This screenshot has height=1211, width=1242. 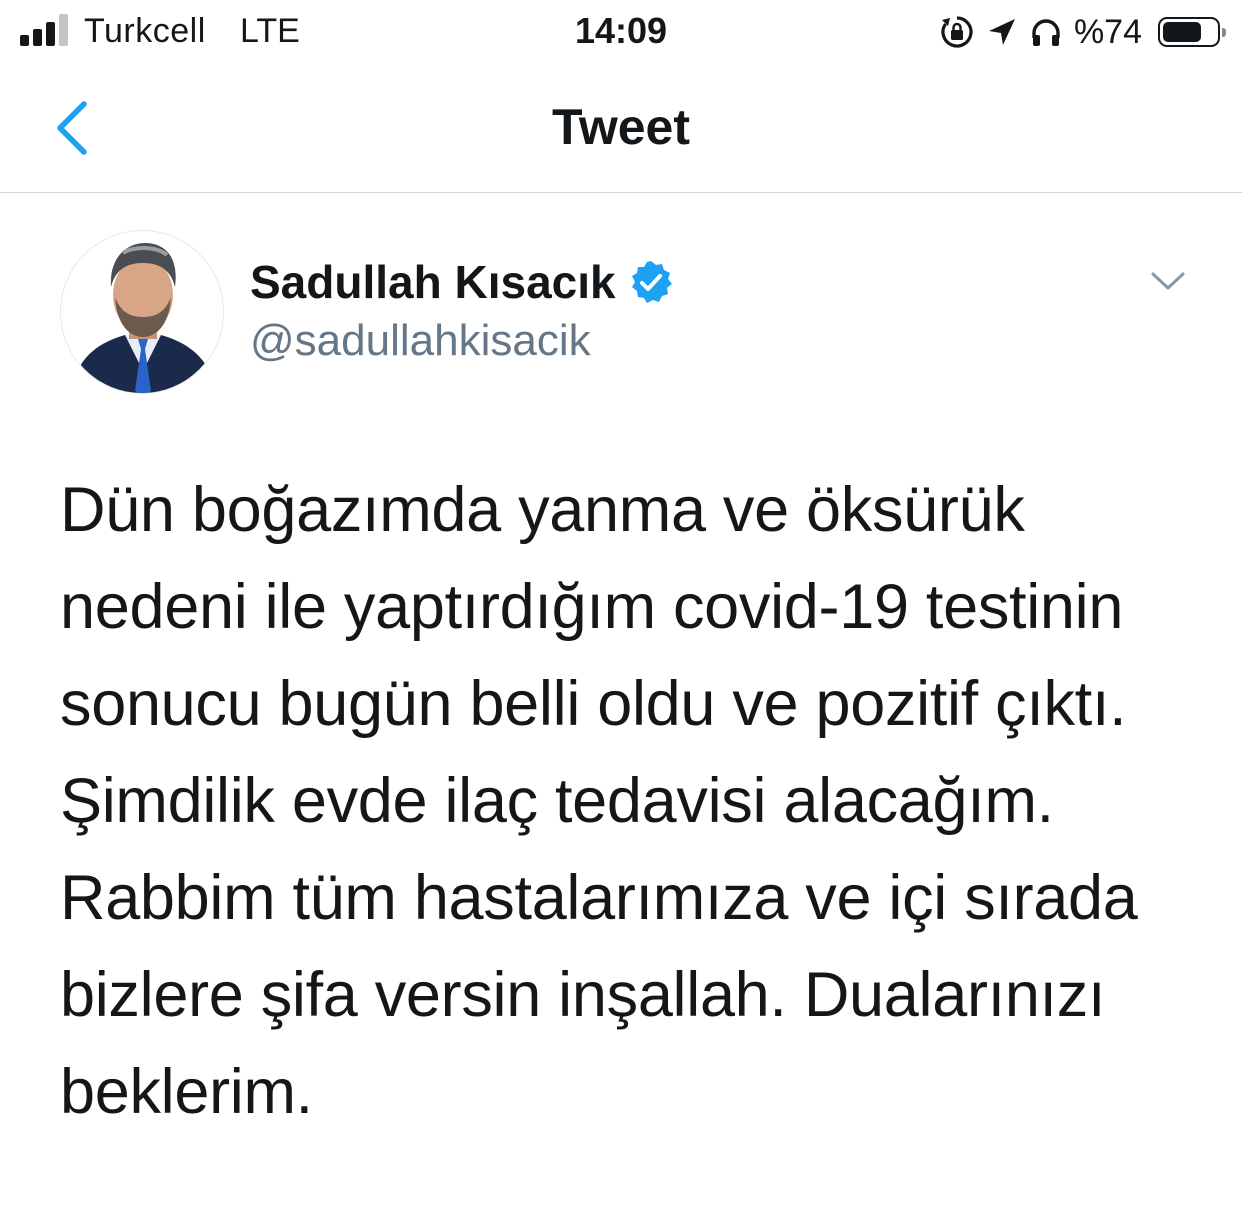 What do you see at coordinates (542, 510) in the screenshot?
I see `tweet-text-line: Dün boğazımda yanma ve öksürük` at bounding box center [542, 510].